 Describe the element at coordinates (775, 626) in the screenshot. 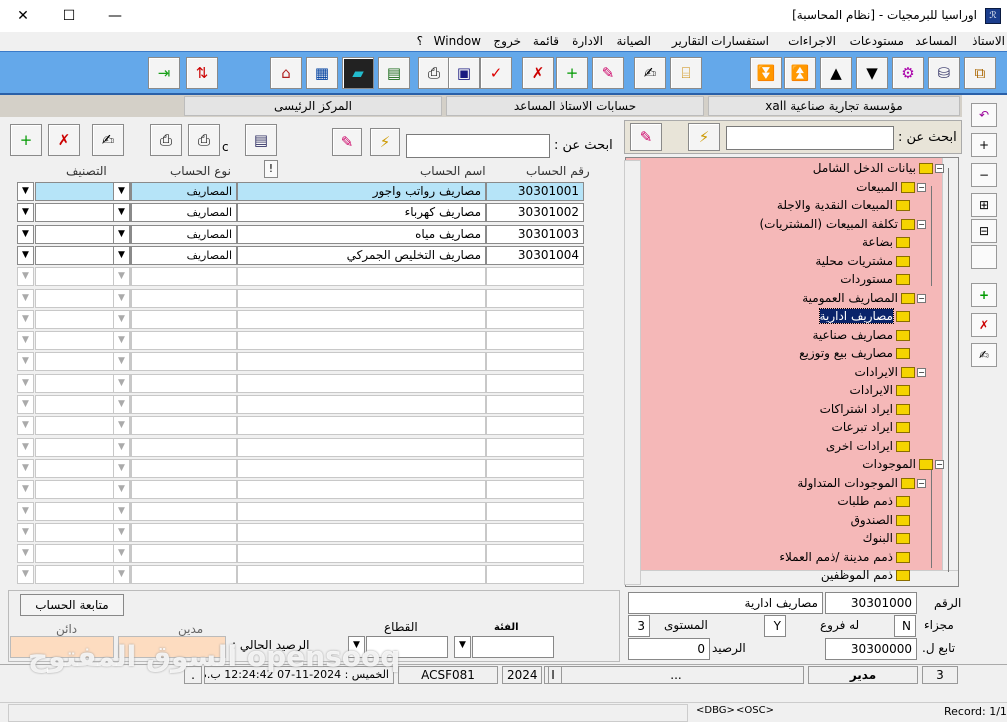

I see `branches-field: Y` at that location.